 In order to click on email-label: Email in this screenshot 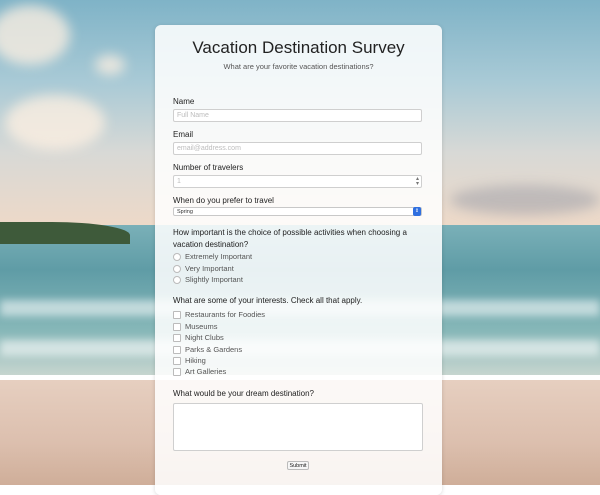, I will do `click(183, 134)`.